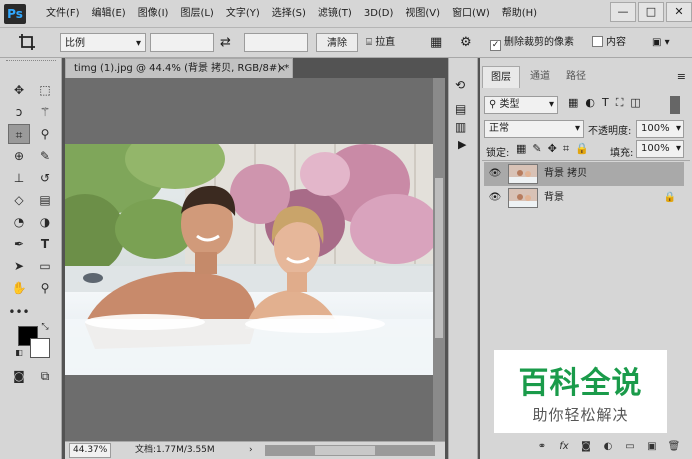 The width and height of the screenshot is (692, 459). Describe the element at coordinates (45, 222) in the screenshot. I see `dodge-tool-icon: ◑` at that location.